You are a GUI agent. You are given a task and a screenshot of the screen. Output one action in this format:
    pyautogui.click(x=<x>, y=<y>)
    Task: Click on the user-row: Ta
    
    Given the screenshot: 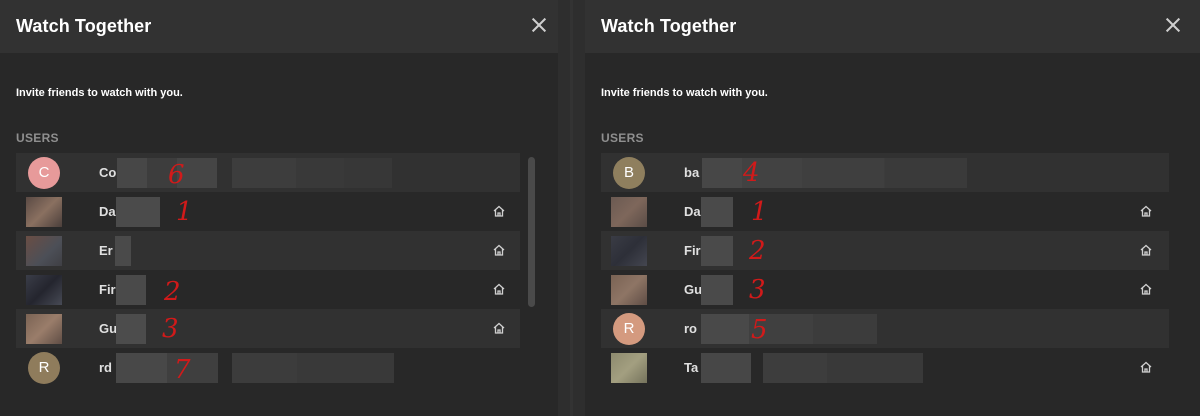 What is the action you would take?
    pyautogui.click(x=885, y=367)
    